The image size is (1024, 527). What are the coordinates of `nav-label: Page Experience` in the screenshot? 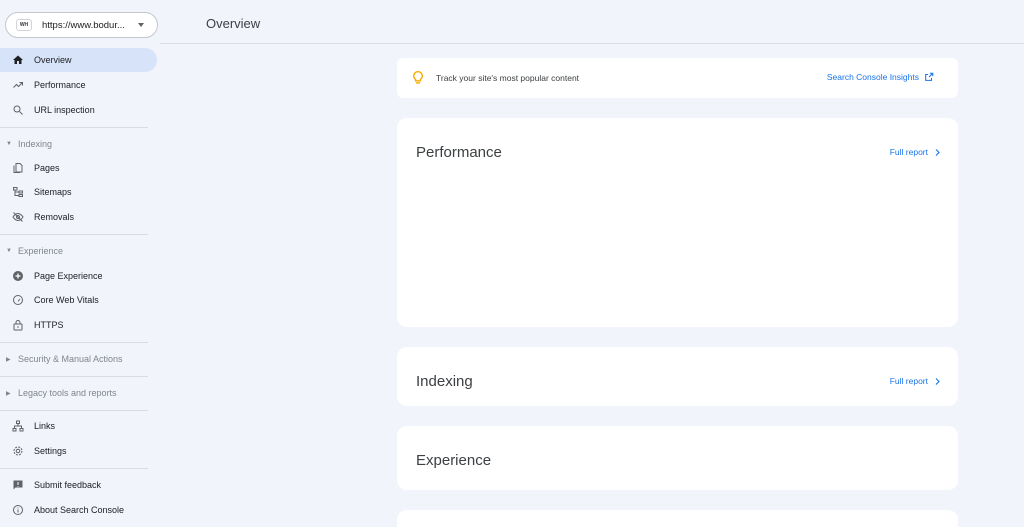 It's located at (68, 276).